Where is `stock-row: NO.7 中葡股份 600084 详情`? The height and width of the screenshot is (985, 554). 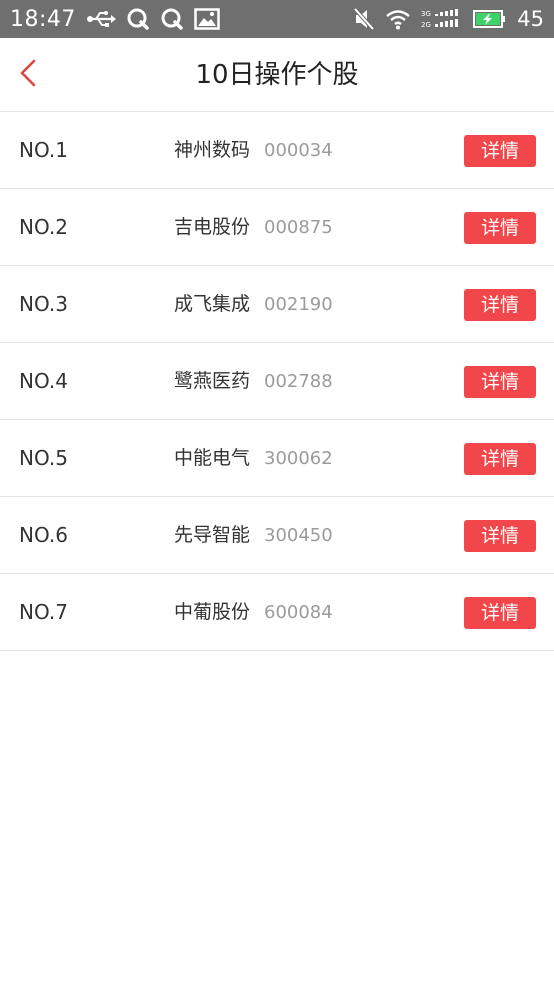
stock-row: NO.7 中葡股份 600084 详情 is located at coordinates (277, 612).